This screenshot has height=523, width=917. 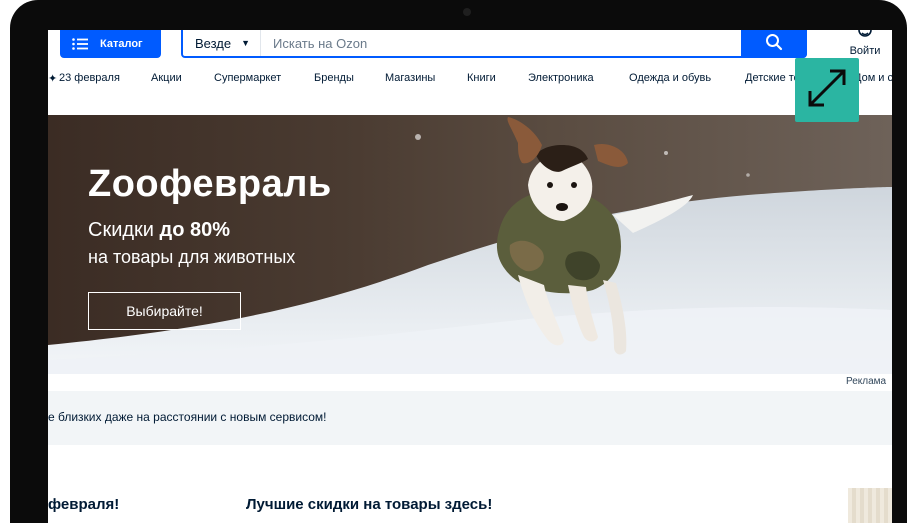 What do you see at coordinates (195, 230) in the screenshot?
I see `banner-subtitle-discount: до 80%` at bounding box center [195, 230].